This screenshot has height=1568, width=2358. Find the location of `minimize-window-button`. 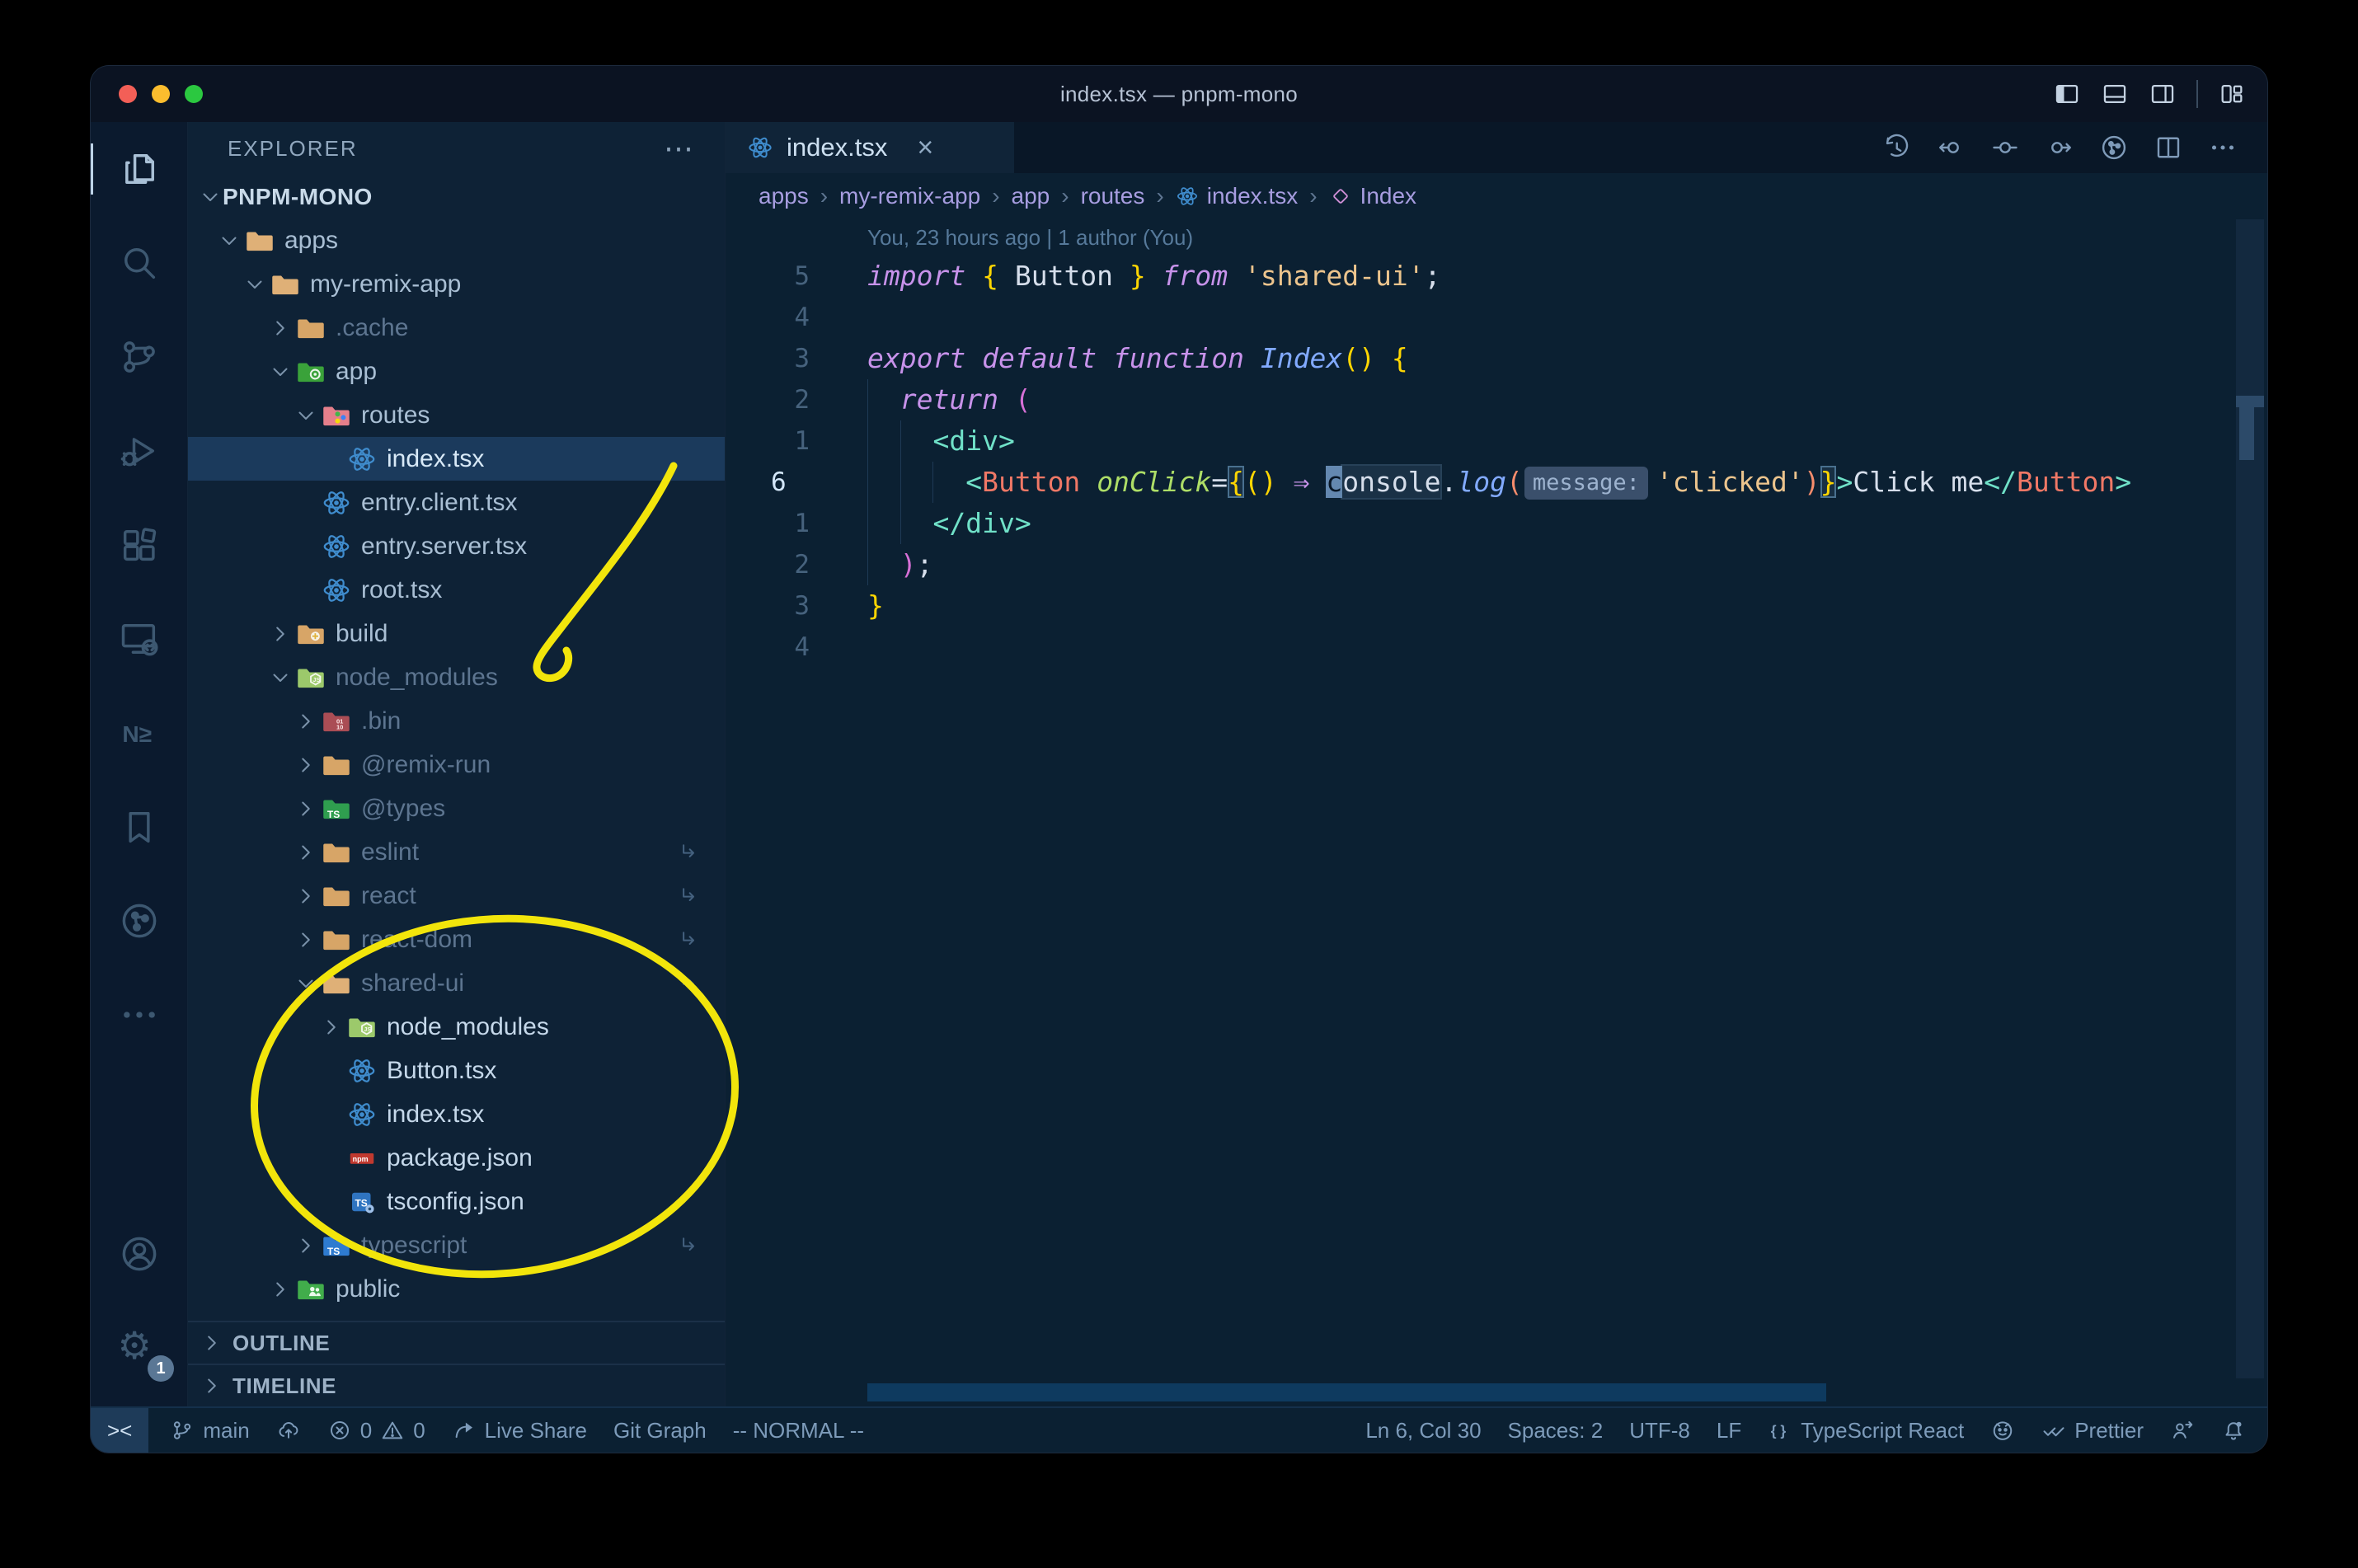

minimize-window-button is located at coordinates (161, 94).